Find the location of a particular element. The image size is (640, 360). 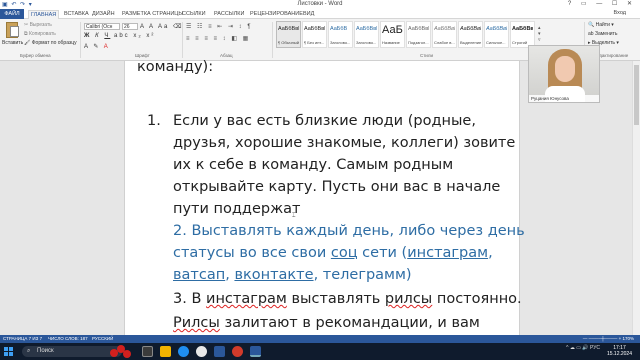

find-button: 🔍 Найти ▾ is located at coordinates (601, 25).